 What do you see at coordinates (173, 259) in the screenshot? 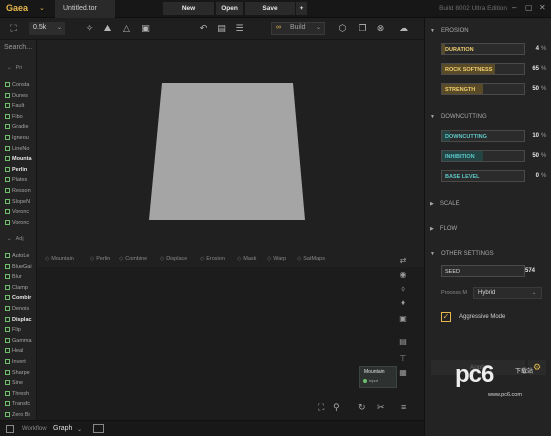
I see `strip-node-item: ◇ Displace` at bounding box center [173, 259].